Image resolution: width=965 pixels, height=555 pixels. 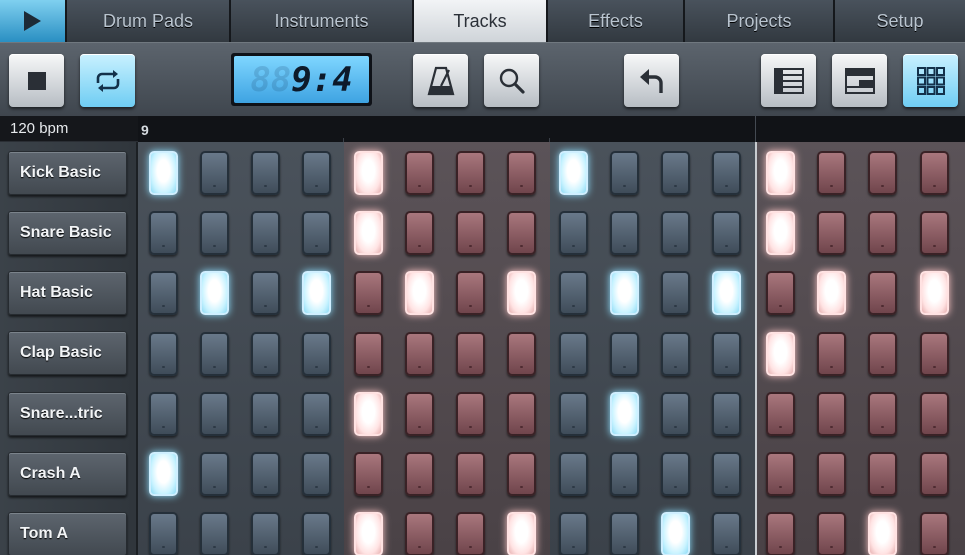 What do you see at coordinates (107, 80) in the screenshot?
I see `loop-button` at bounding box center [107, 80].